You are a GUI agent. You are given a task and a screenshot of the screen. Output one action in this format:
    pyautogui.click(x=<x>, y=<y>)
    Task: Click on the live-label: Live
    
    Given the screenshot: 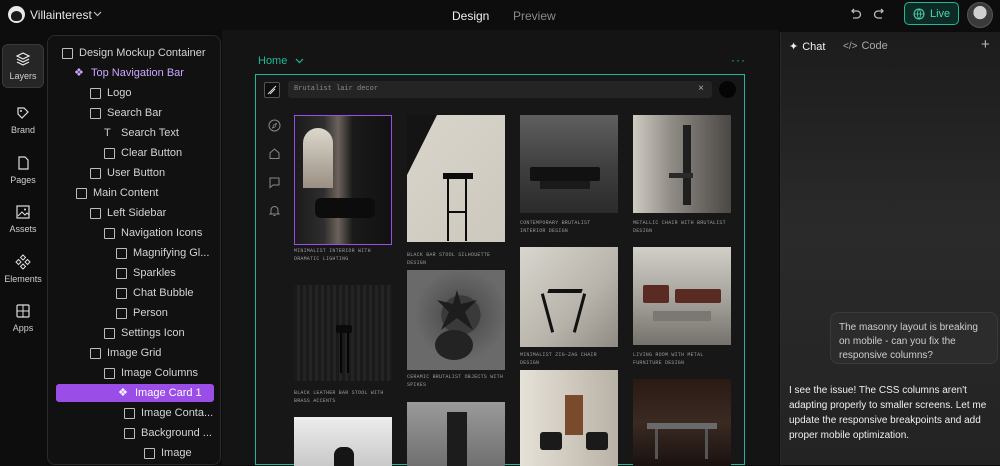 What is the action you would take?
    pyautogui.click(x=940, y=13)
    